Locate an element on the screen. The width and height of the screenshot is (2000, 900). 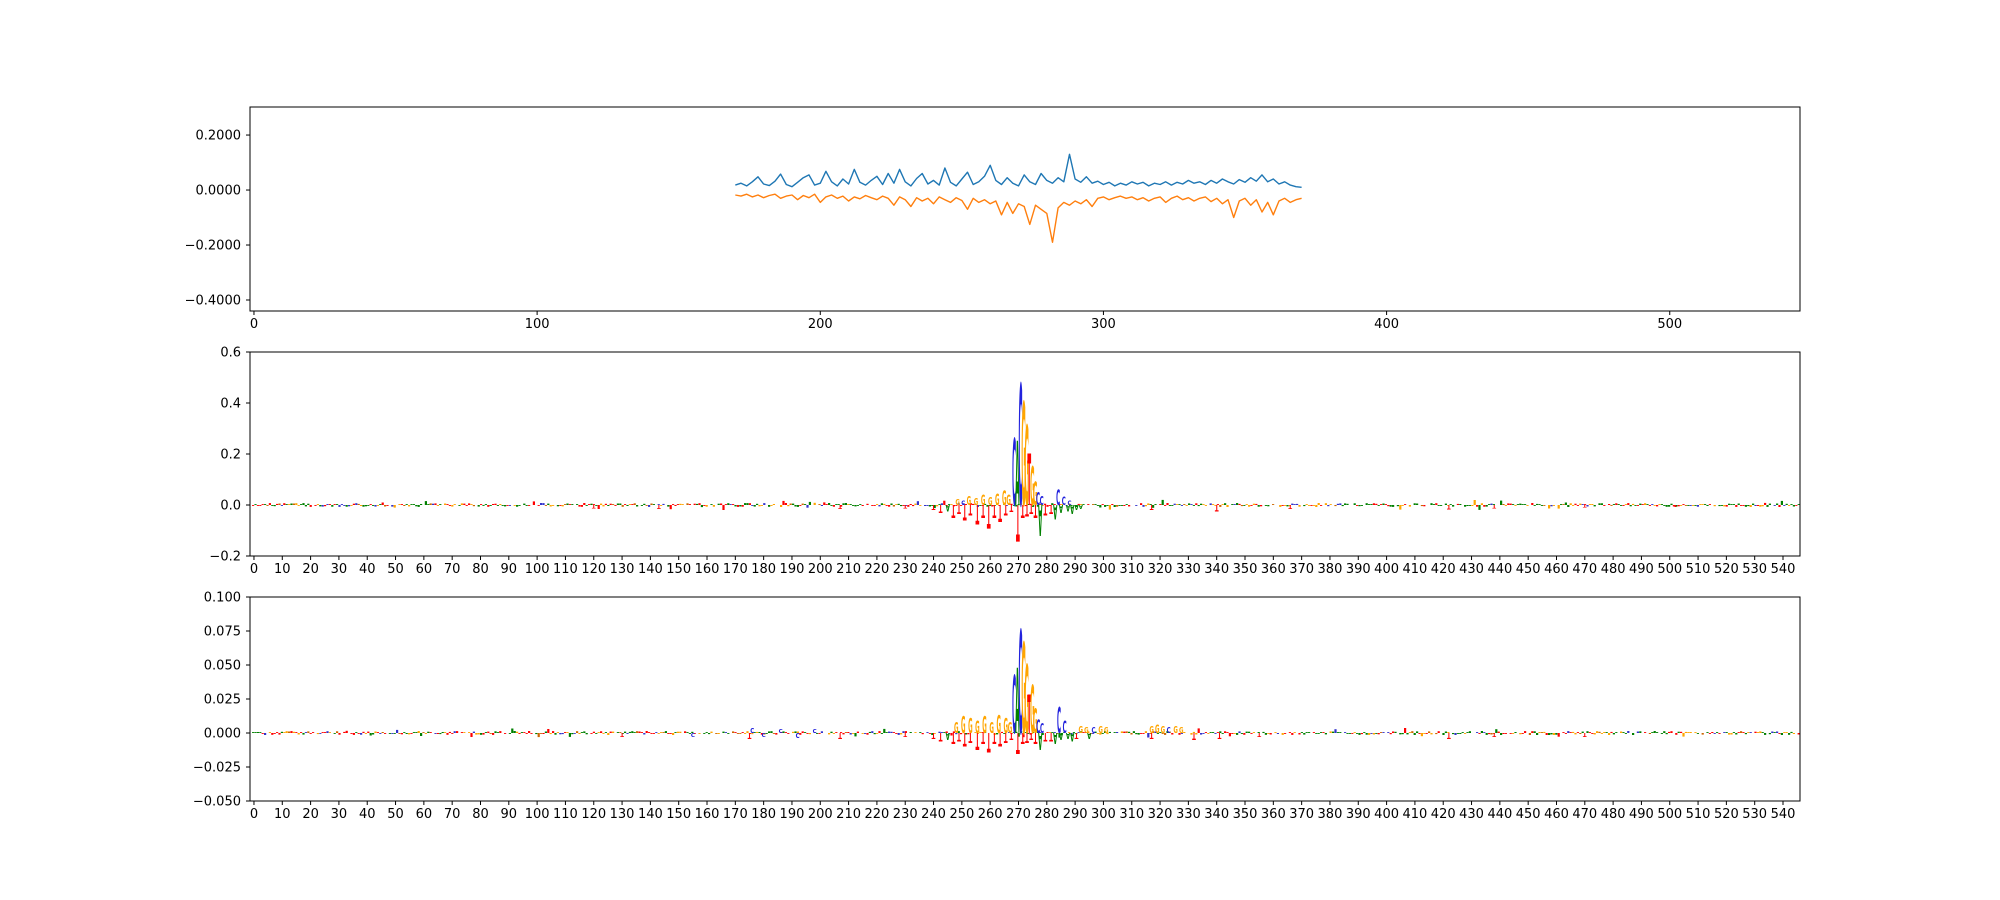
x-tick-label: 40 is located at coordinates (367, 814).